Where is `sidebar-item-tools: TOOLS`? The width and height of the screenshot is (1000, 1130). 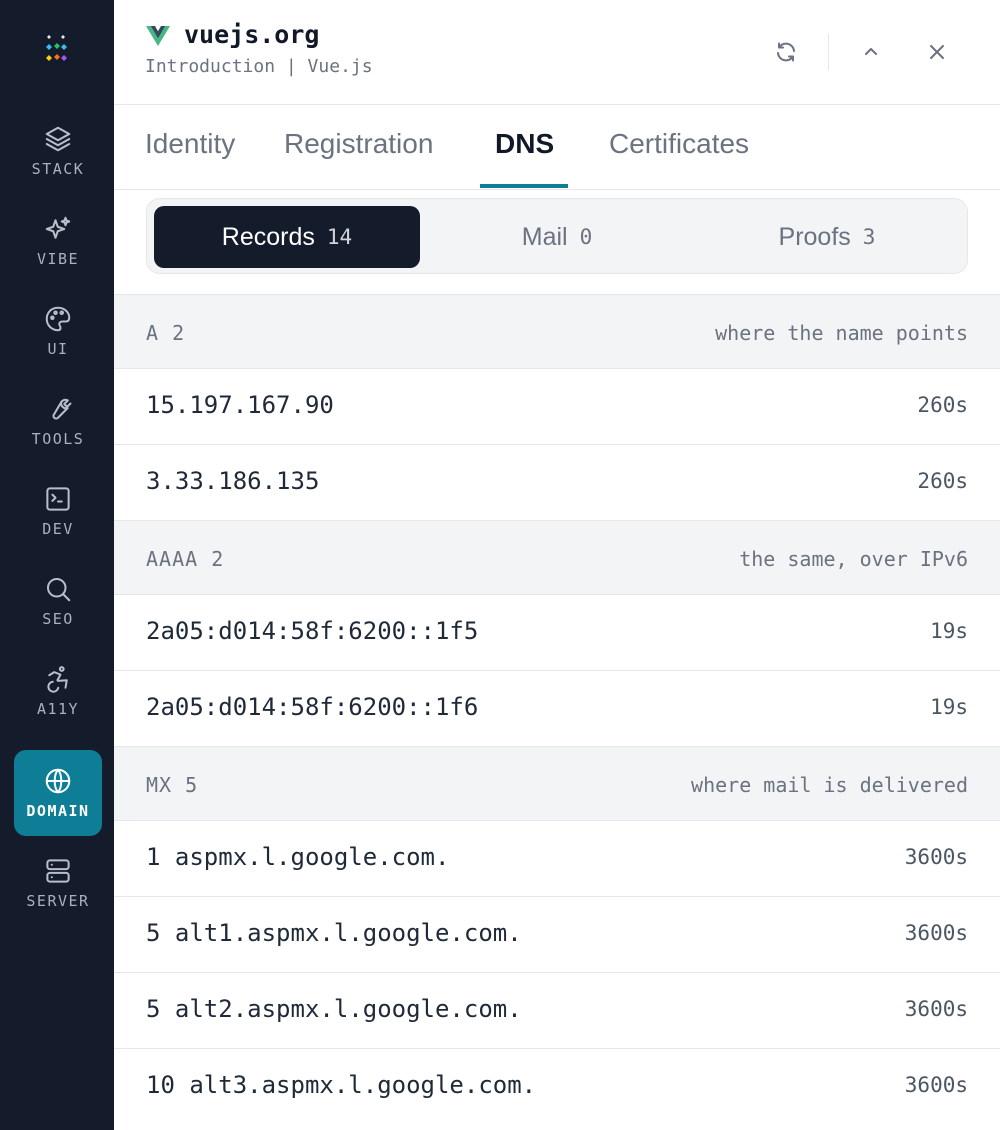 sidebar-item-tools: TOOLS is located at coordinates (58, 421).